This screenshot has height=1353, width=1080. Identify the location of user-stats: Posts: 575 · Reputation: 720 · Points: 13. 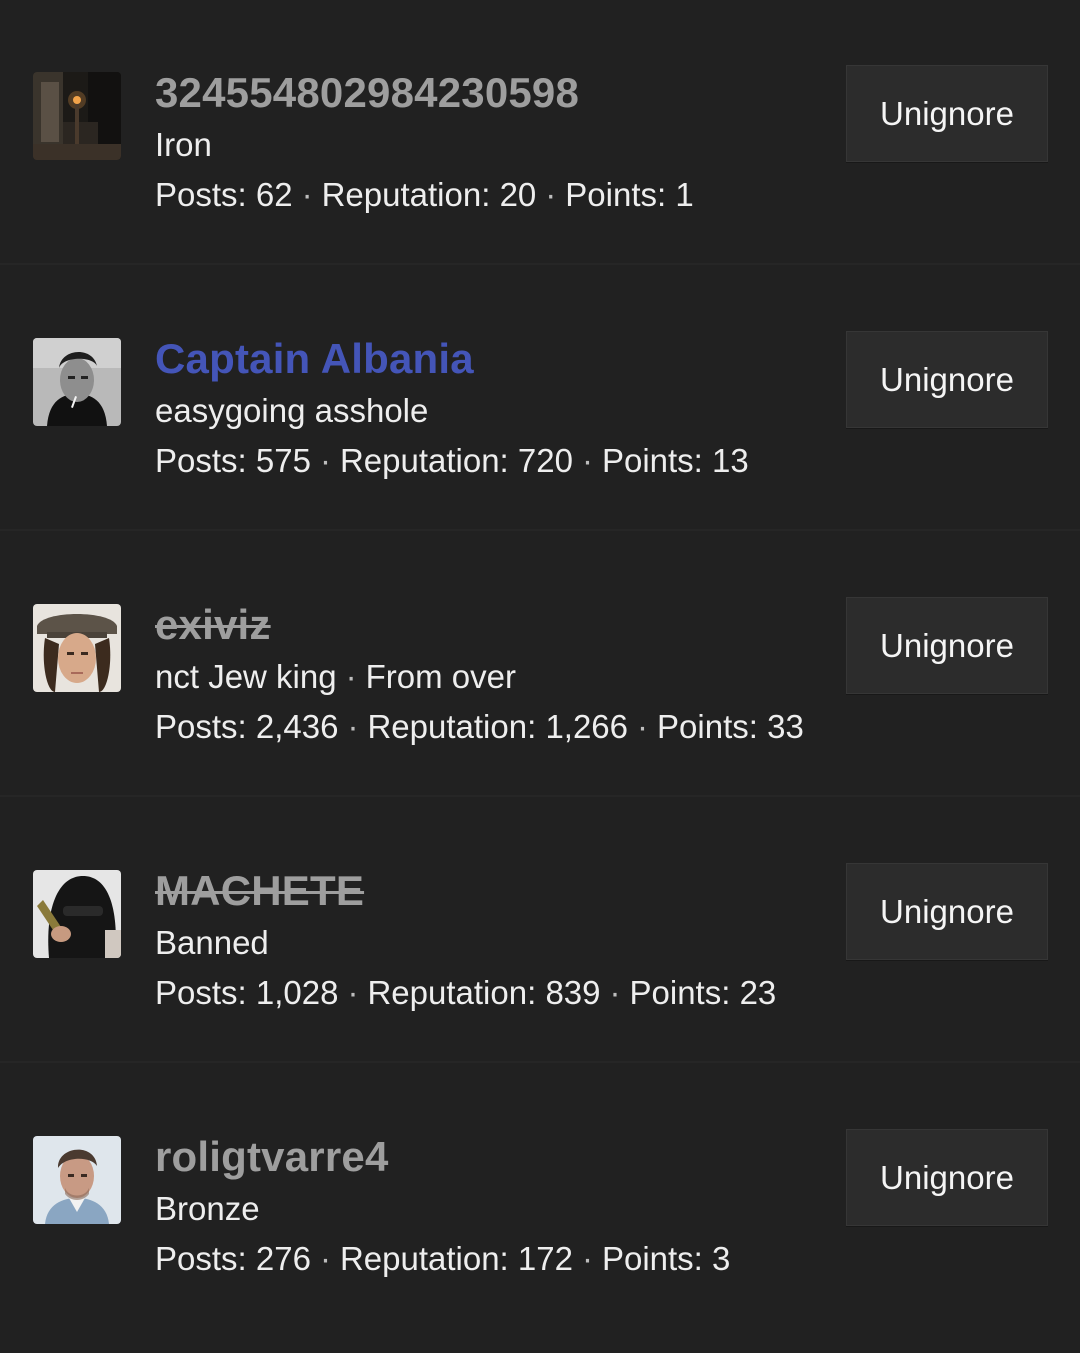
(495, 461).